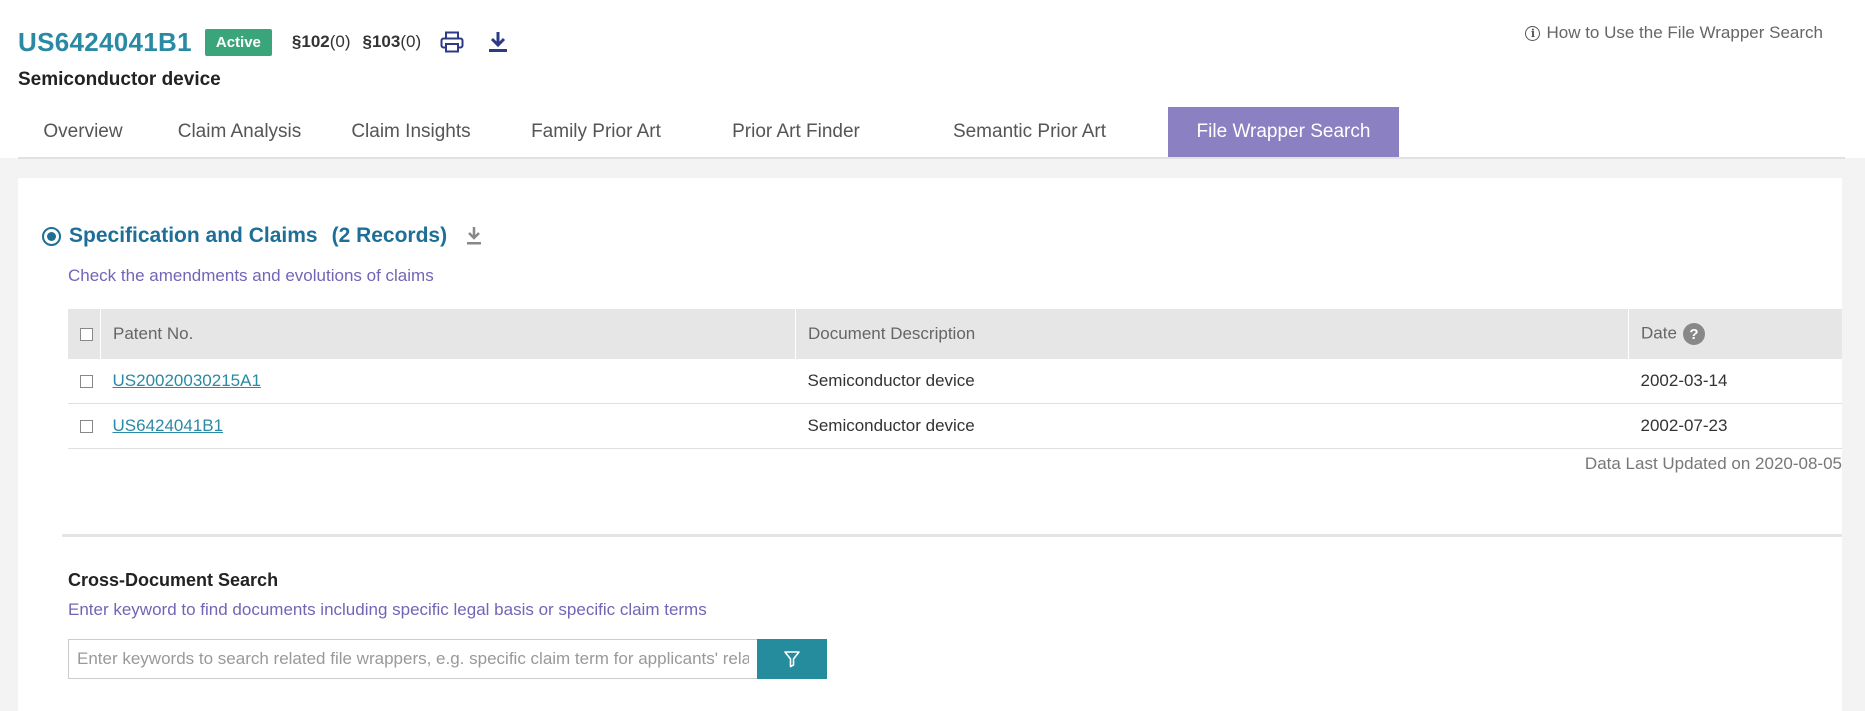  I want to click on patent-number: US6424041B1, so click(105, 41).